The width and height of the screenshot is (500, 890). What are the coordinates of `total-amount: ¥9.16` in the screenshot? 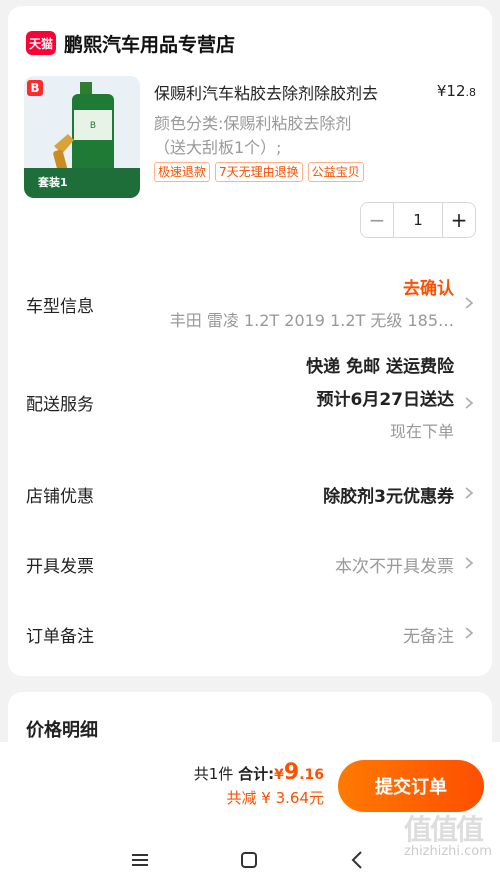 It's located at (299, 772).